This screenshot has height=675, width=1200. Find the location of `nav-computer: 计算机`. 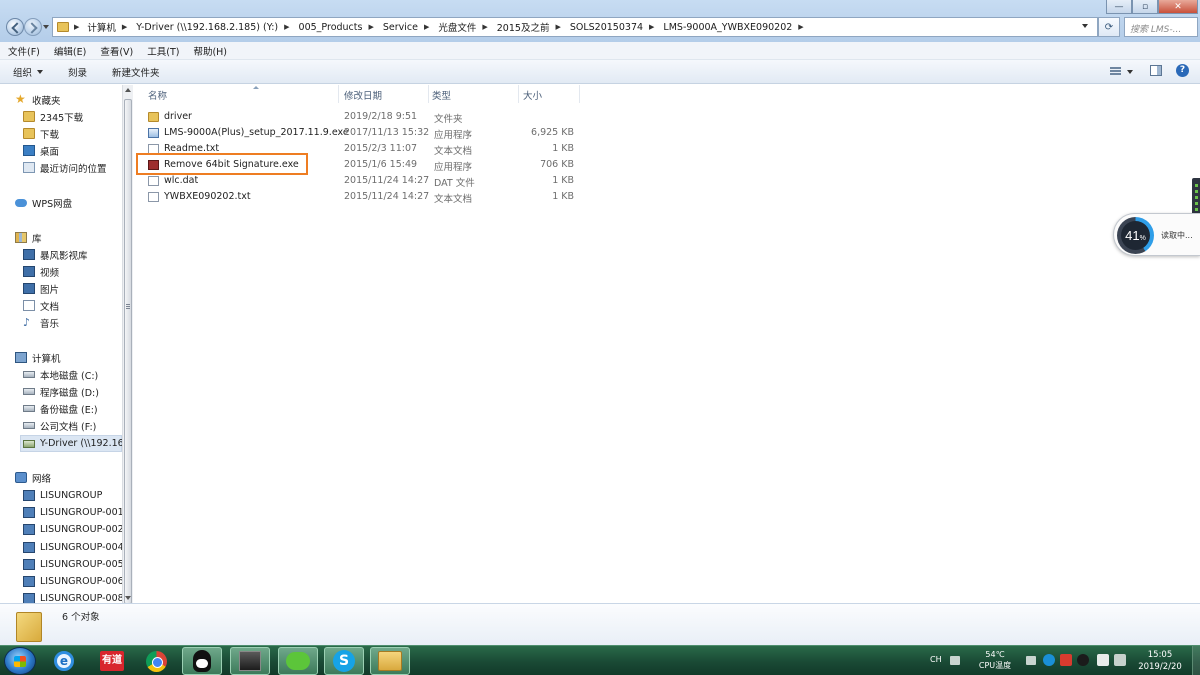

nav-computer: 计算机 is located at coordinates (38, 357).